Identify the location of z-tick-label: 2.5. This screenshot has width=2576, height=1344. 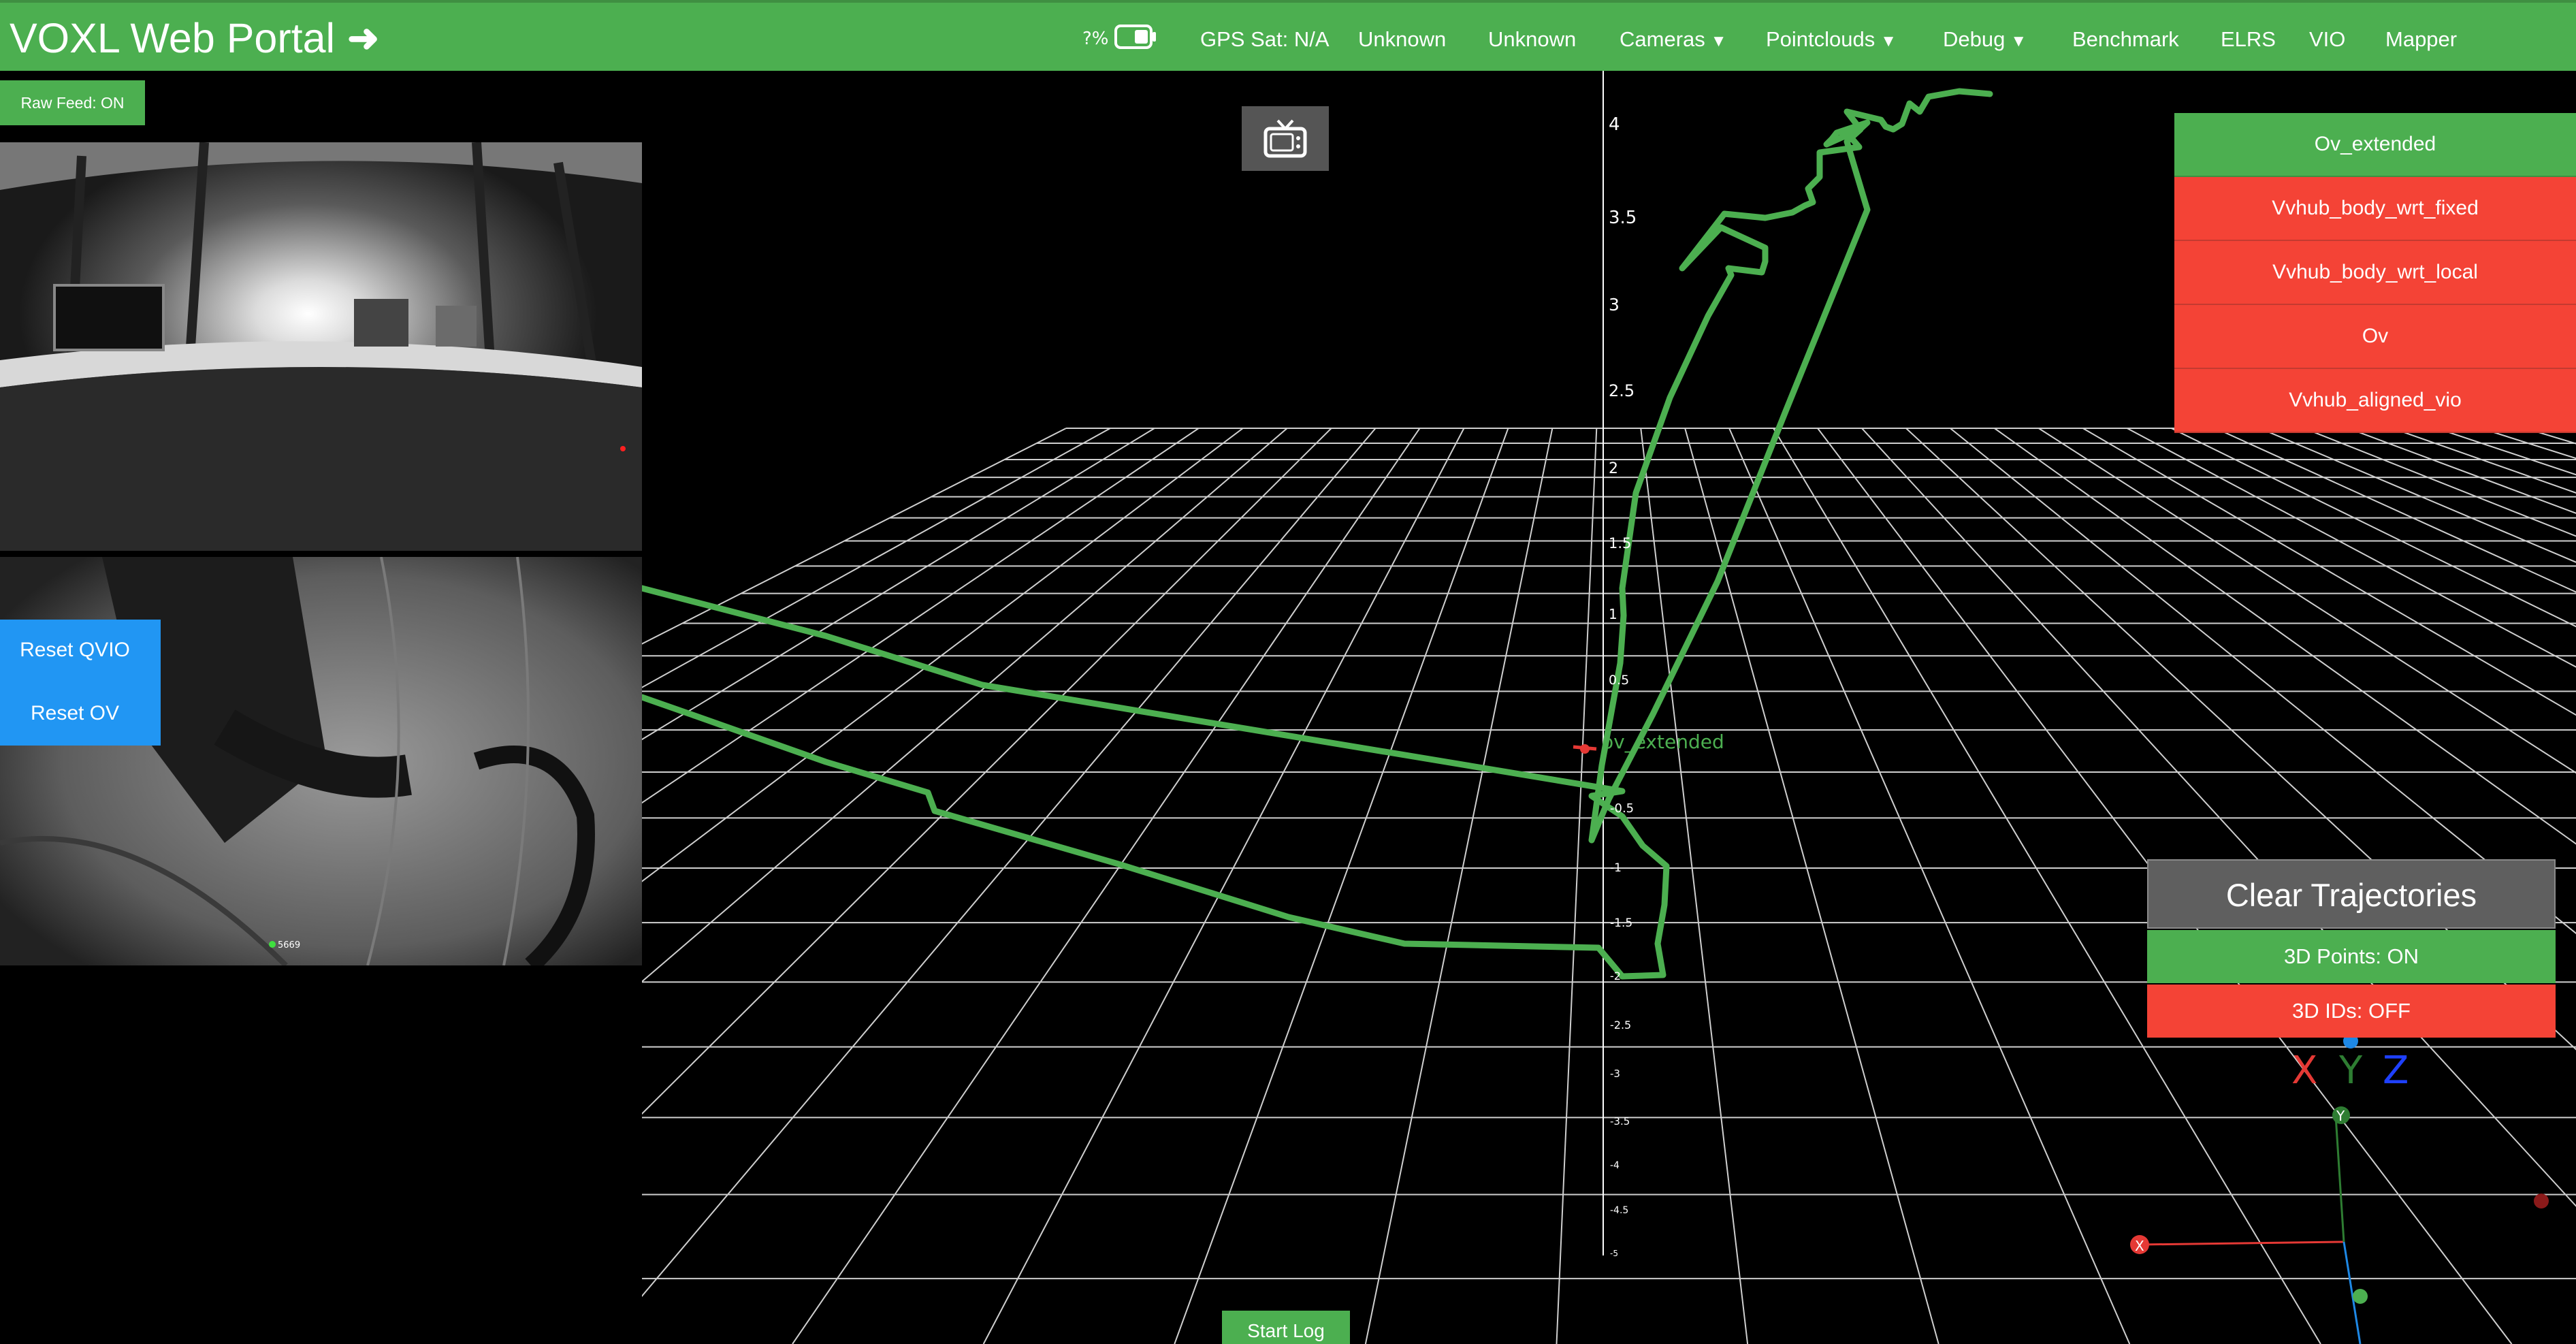
(1622, 390).